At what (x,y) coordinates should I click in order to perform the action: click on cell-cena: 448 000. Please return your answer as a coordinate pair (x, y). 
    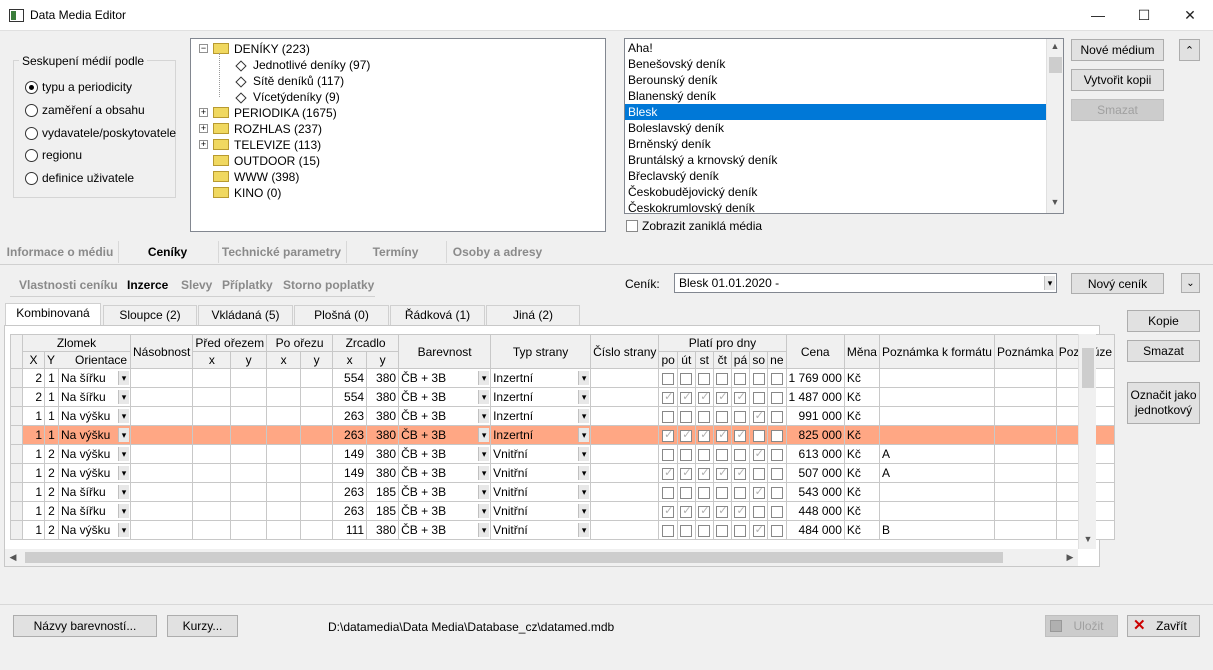
    Looking at the image, I should click on (815, 511).